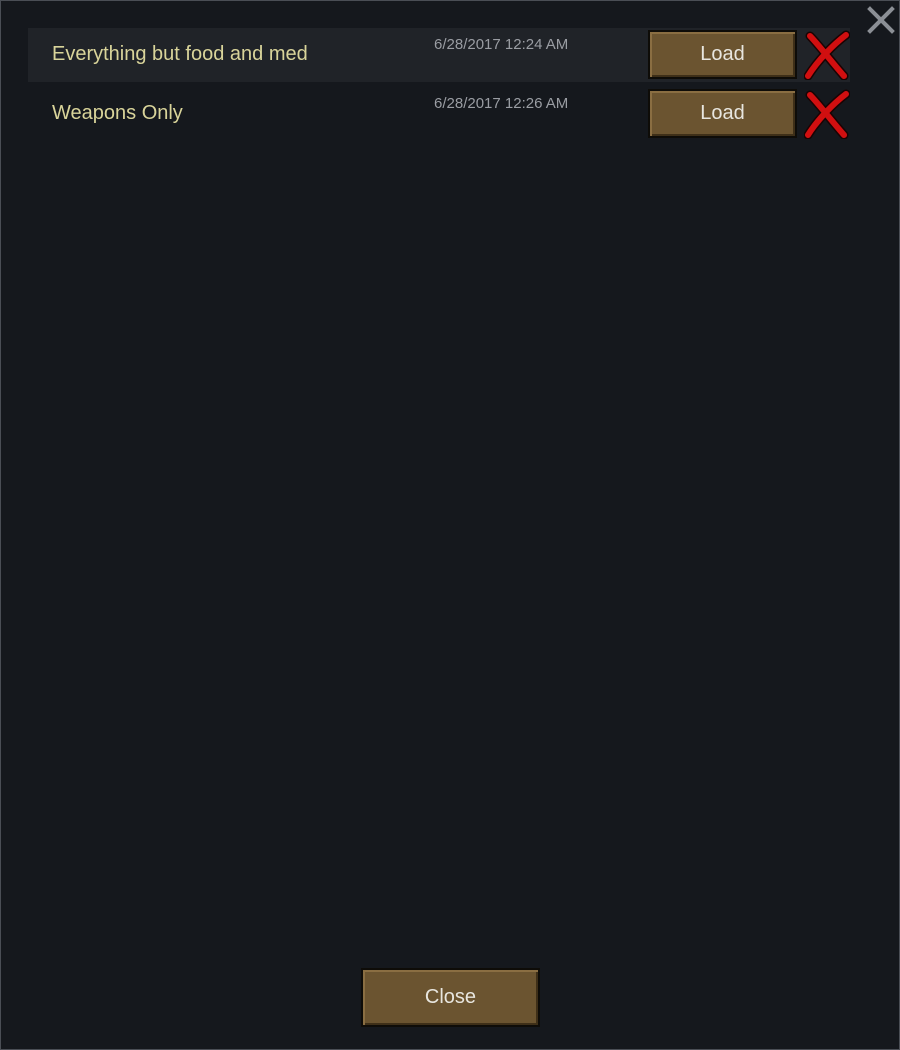  Describe the element at coordinates (180, 54) in the screenshot. I see `filter-name: Everything but food and med` at that location.